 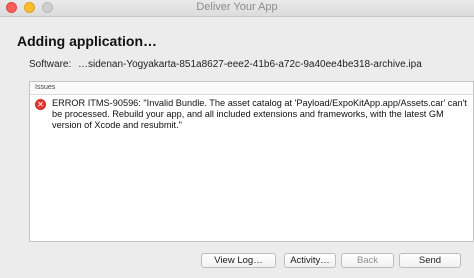 I want to click on window-title: Deliver Your App, so click(x=237, y=7).